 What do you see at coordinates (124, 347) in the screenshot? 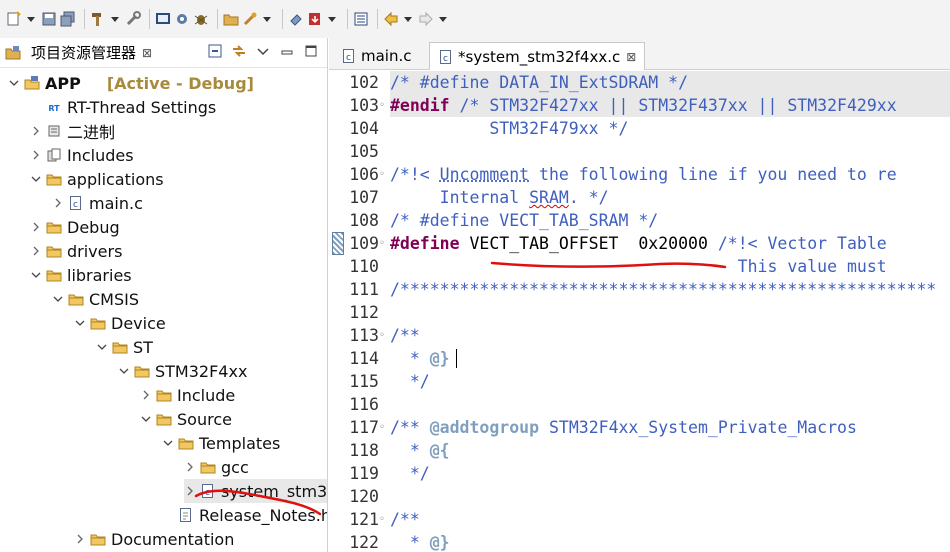
I see `tree-item: ST` at bounding box center [124, 347].